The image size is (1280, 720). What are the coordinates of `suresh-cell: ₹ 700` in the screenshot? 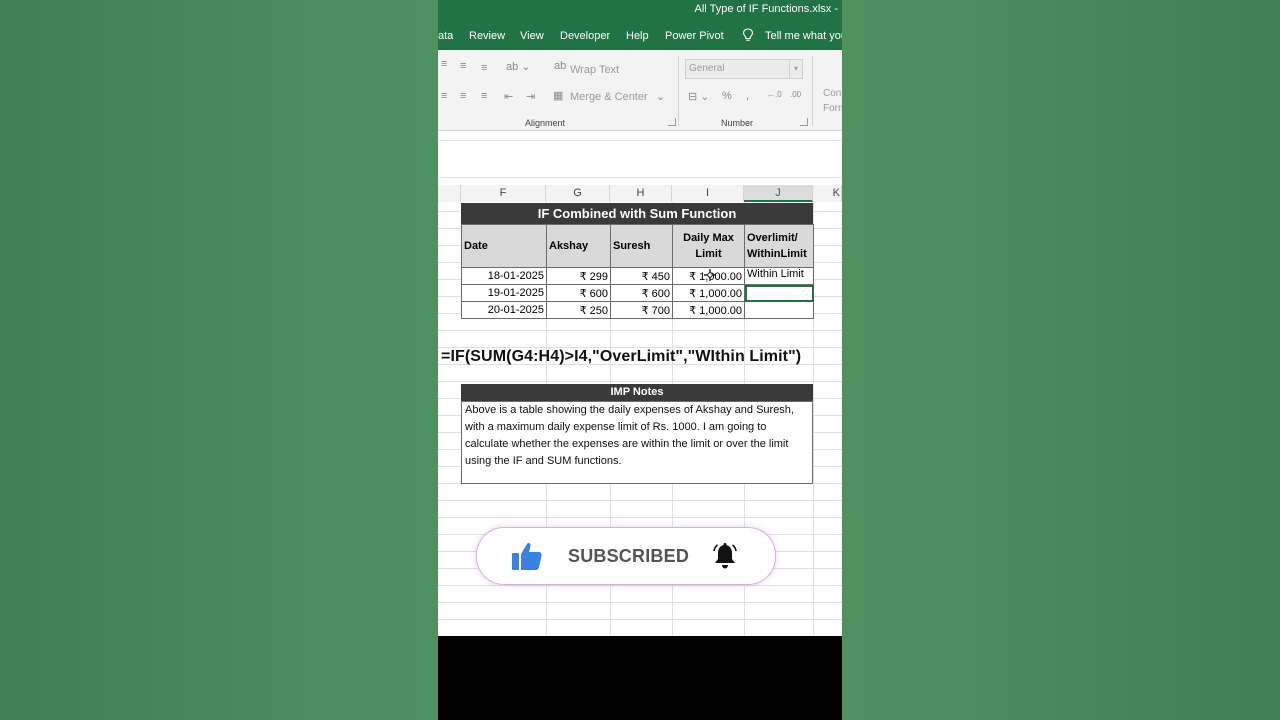 It's located at (641, 310).